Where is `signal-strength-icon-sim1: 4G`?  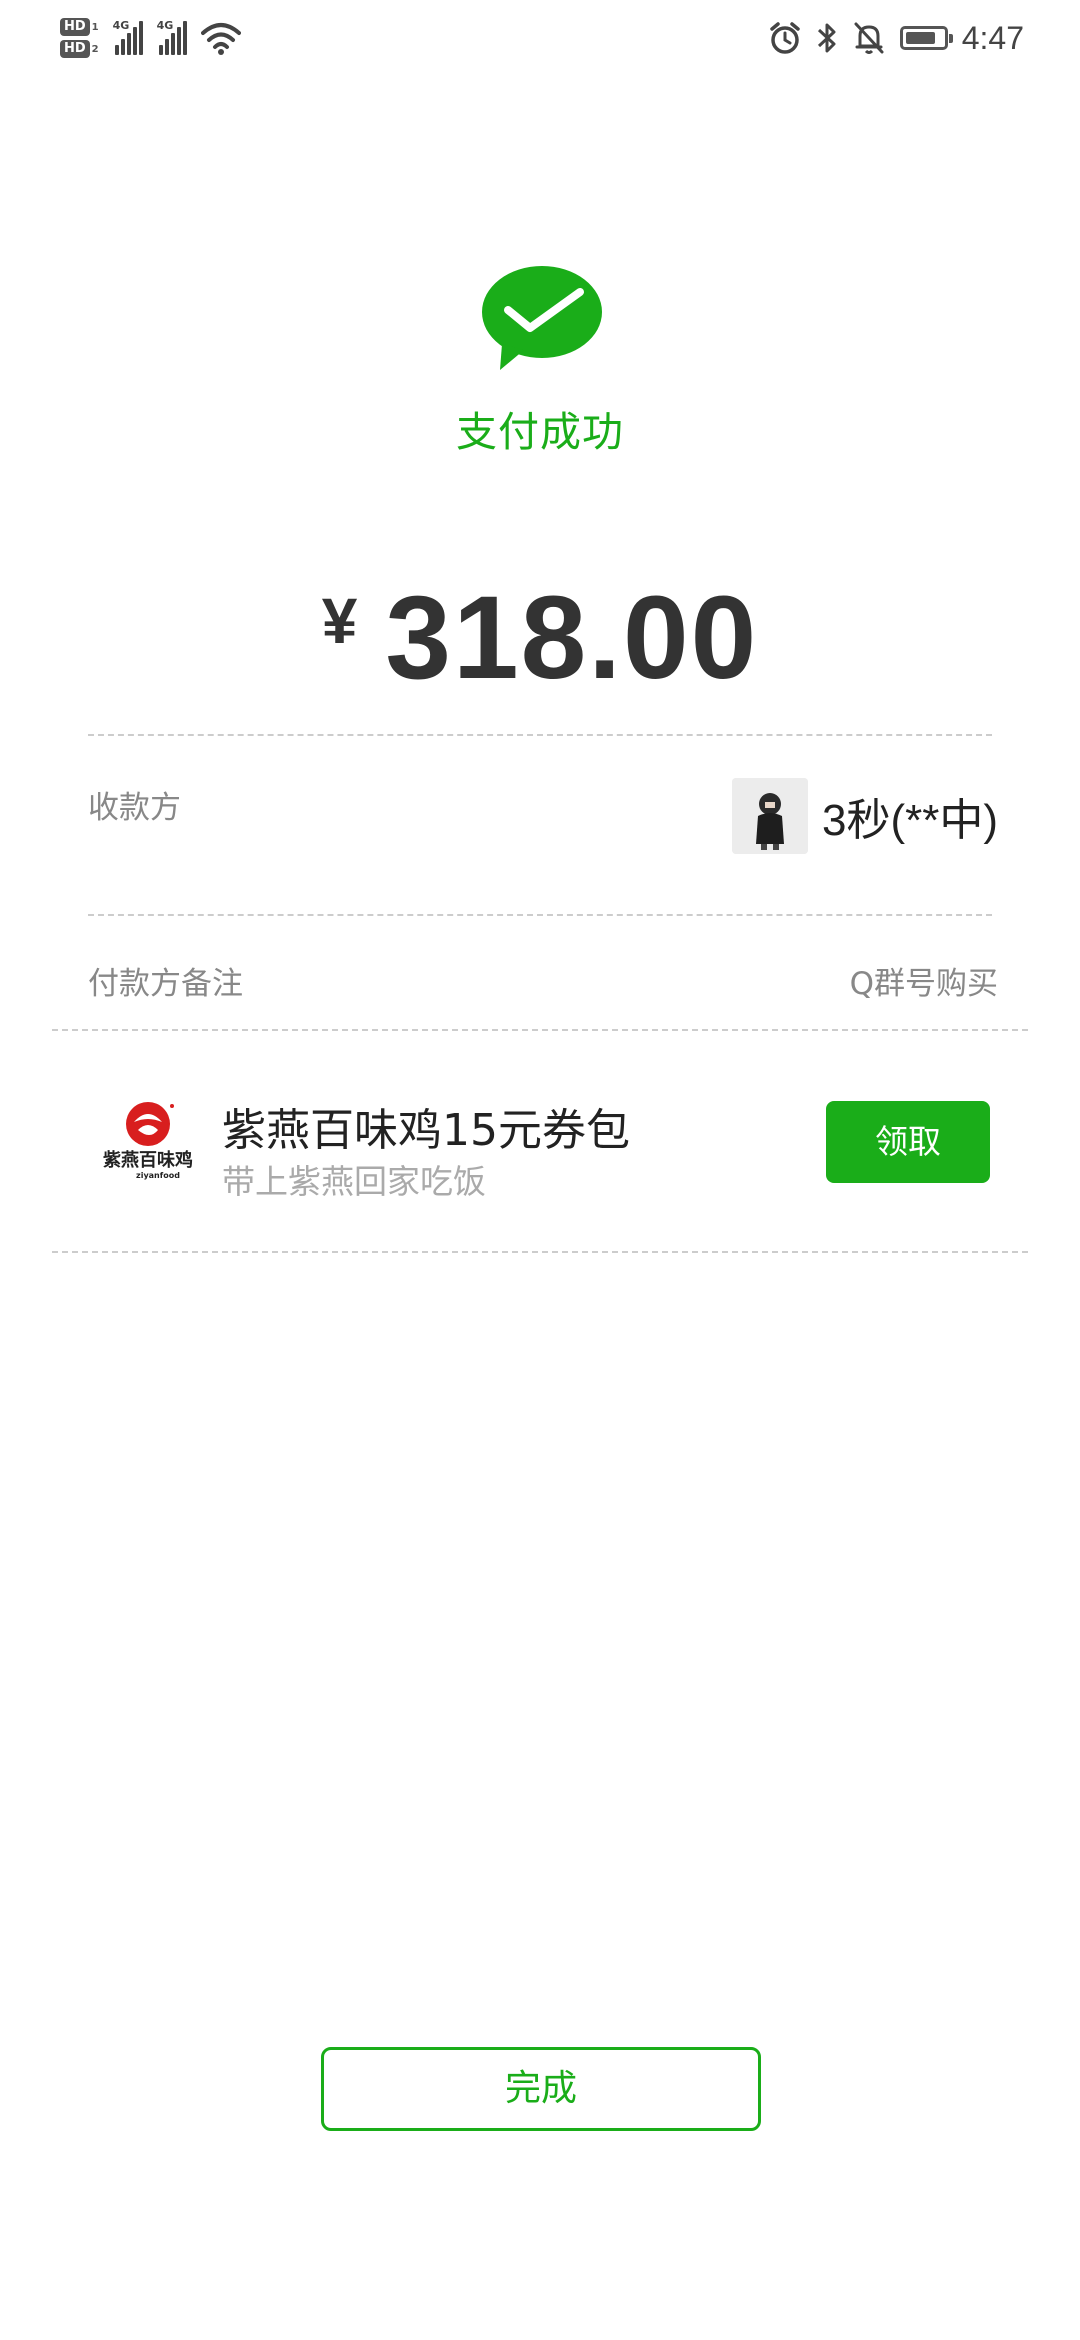
signal-strength-icon-sim1: 4G is located at coordinates (127, 37).